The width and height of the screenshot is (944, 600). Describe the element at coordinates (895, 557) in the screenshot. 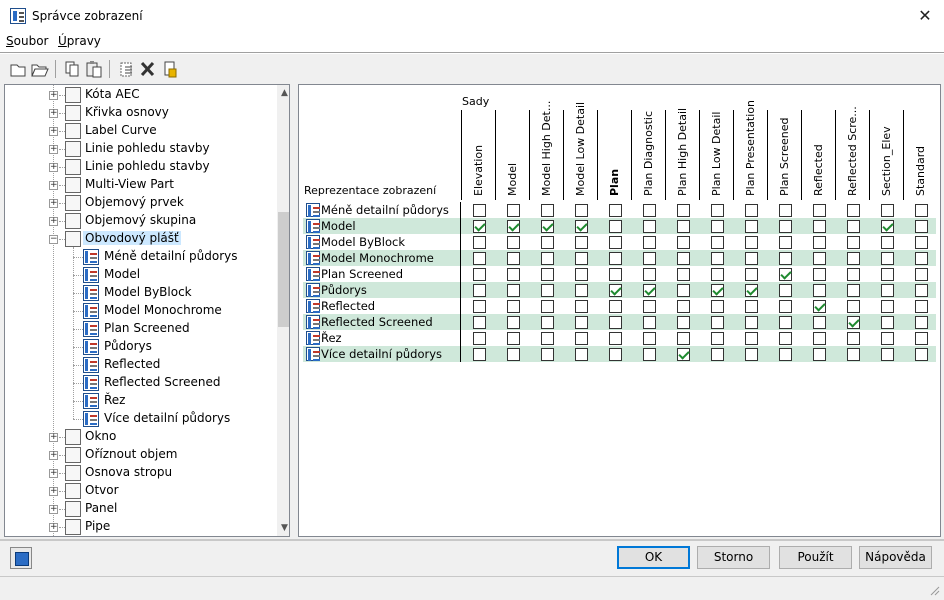

I see `help-button: Nápověda` at that location.